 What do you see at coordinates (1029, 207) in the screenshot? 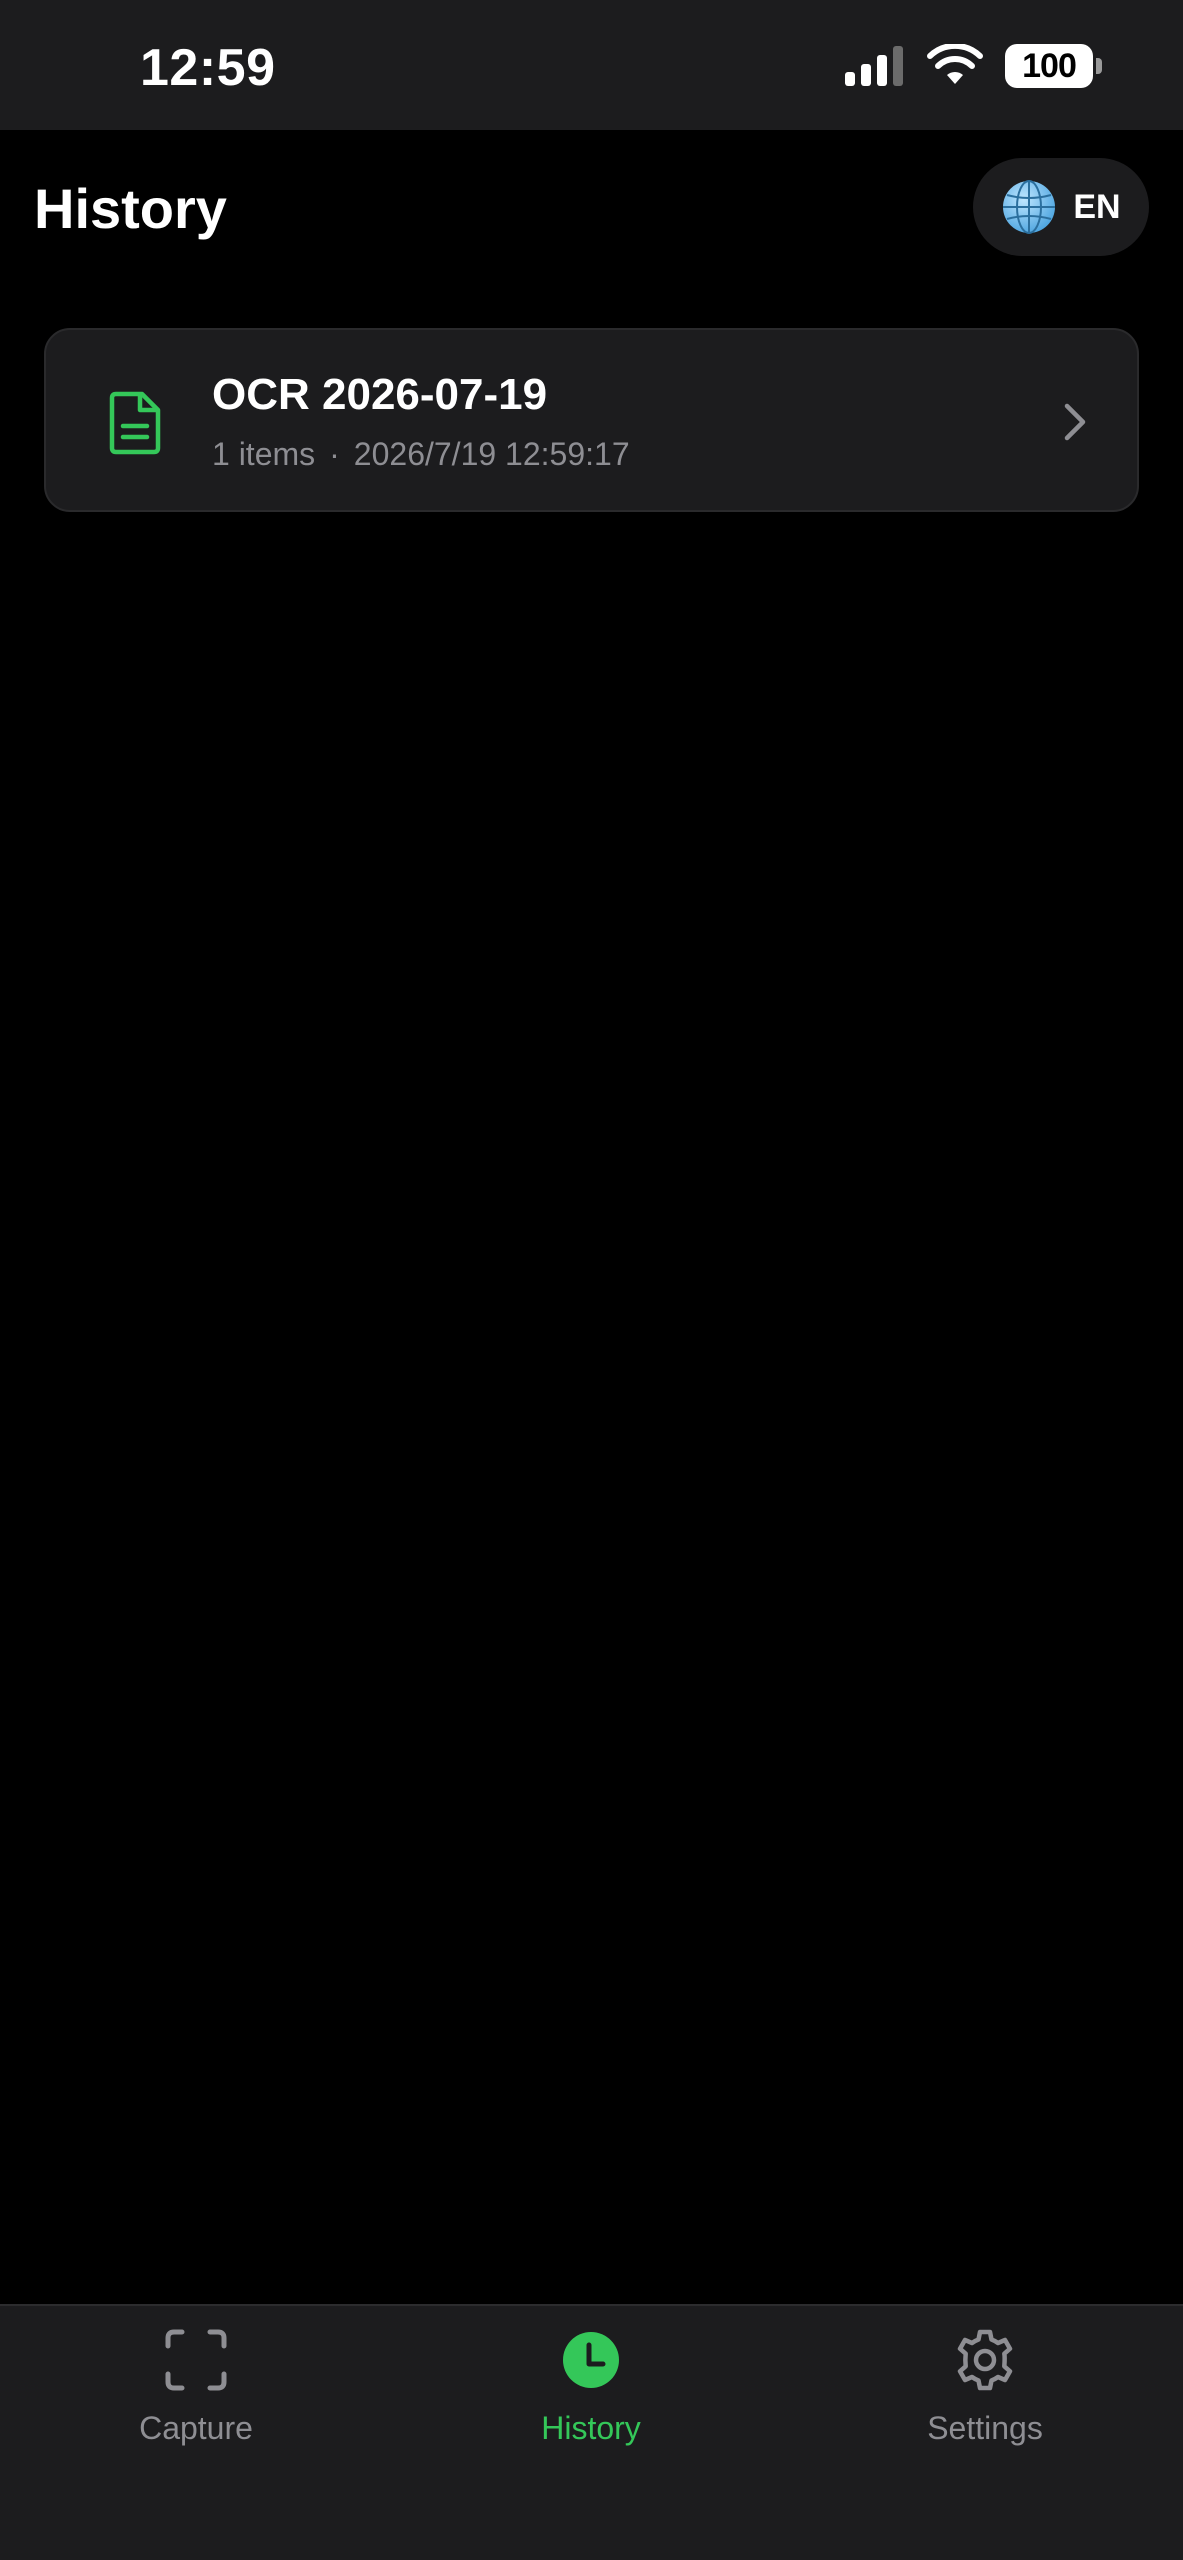
I see `globe-icon` at bounding box center [1029, 207].